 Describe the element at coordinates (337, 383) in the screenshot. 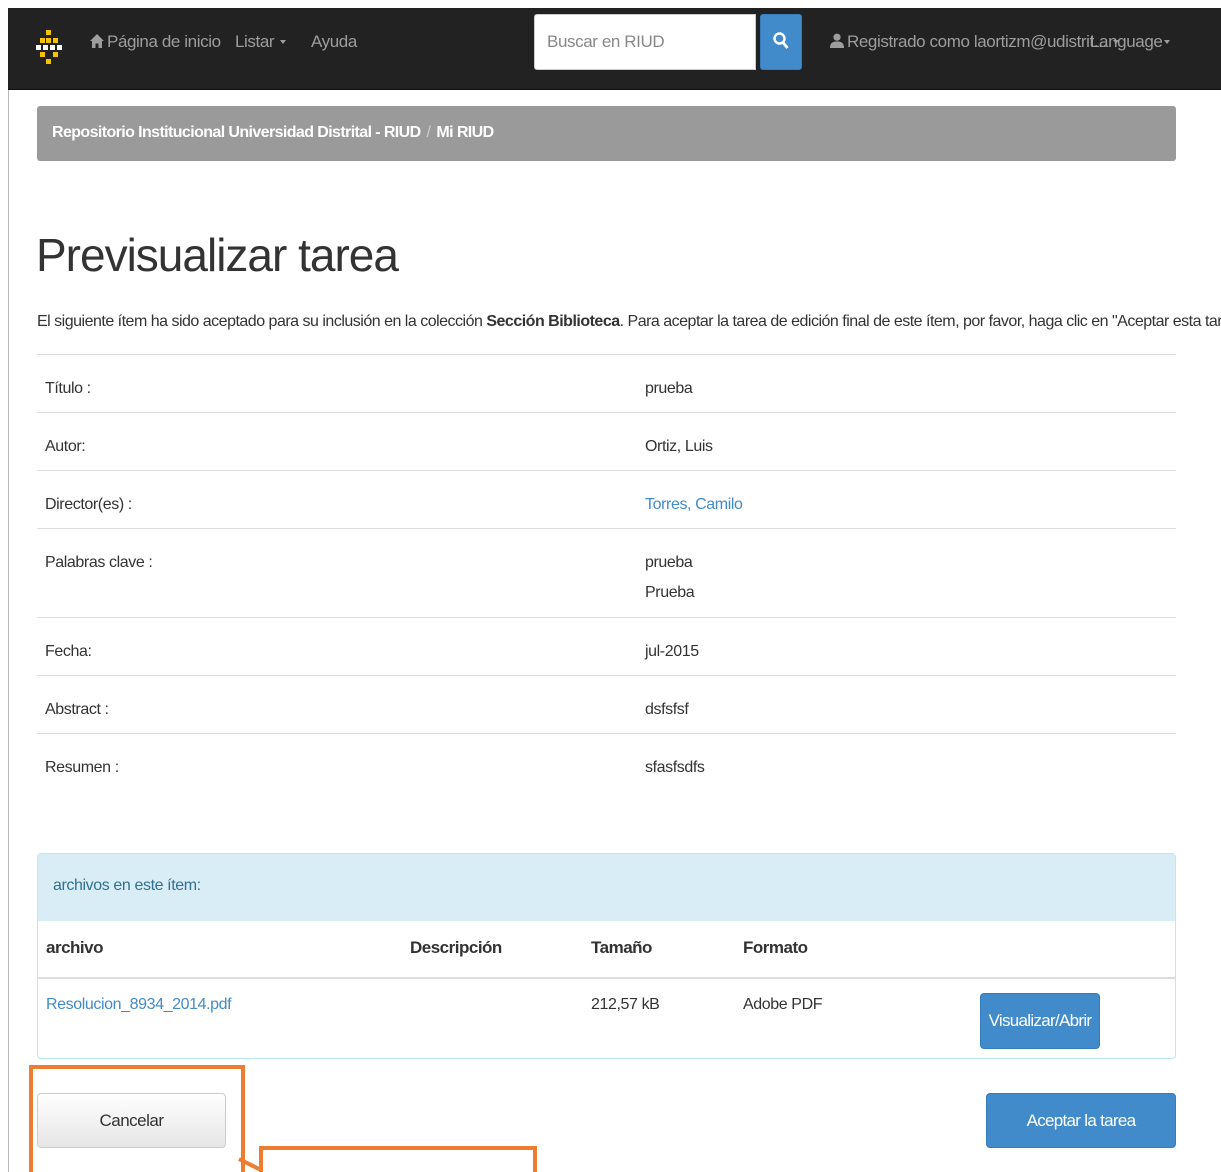

I see `metadata-label: Título :` at that location.